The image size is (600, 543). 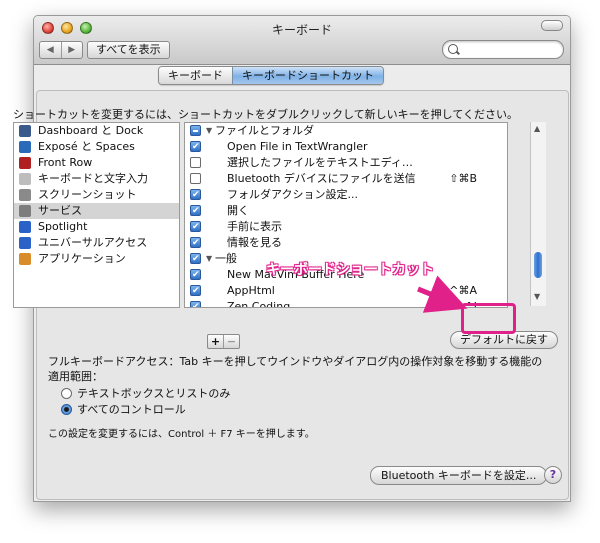 I want to click on show-all-button: すべてを表示, so click(x=128, y=50).